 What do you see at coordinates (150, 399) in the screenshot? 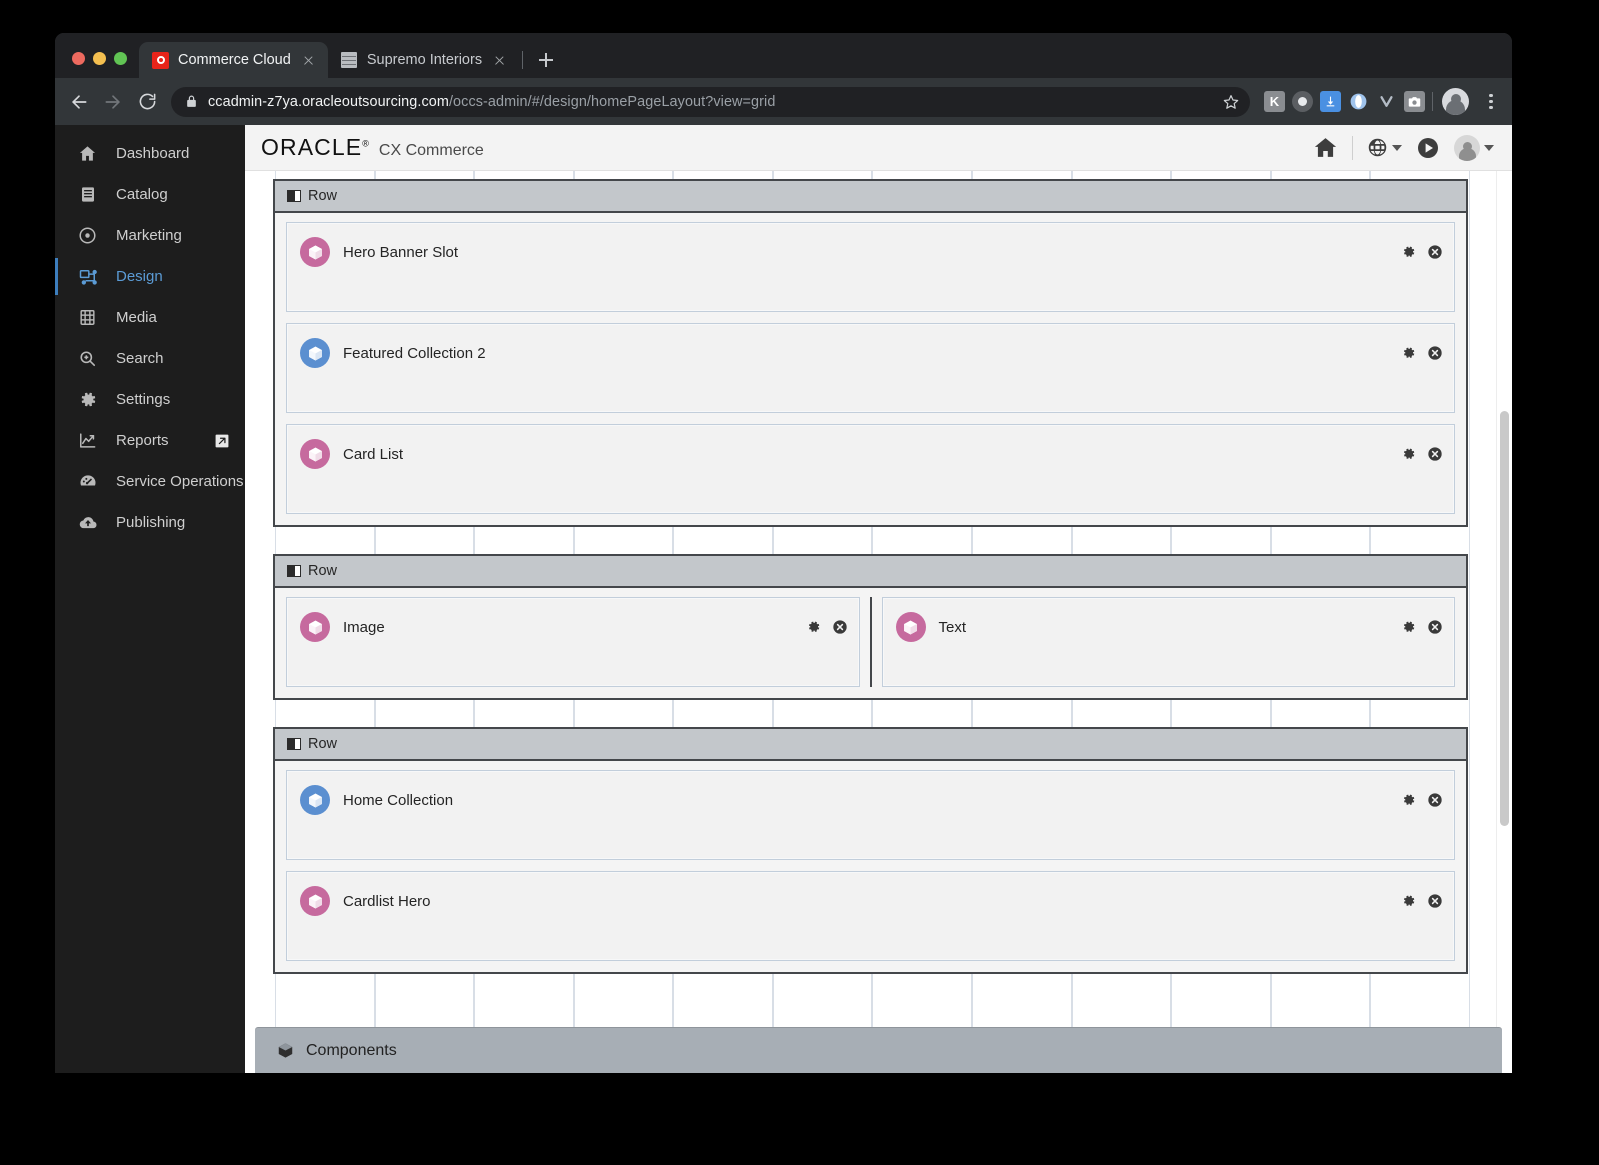
I see `sidebar-item-settings: Settings` at bounding box center [150, 399].